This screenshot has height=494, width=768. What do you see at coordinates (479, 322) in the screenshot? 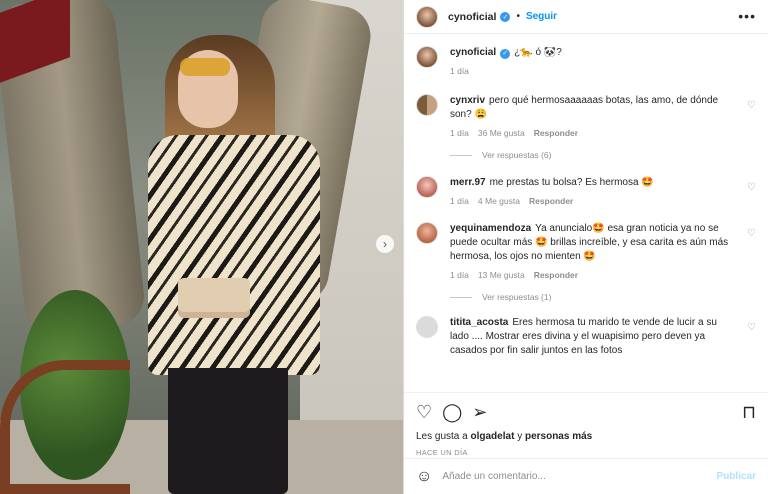
I see `comment-username: titita_acosta` at bounding box center [479, 322].